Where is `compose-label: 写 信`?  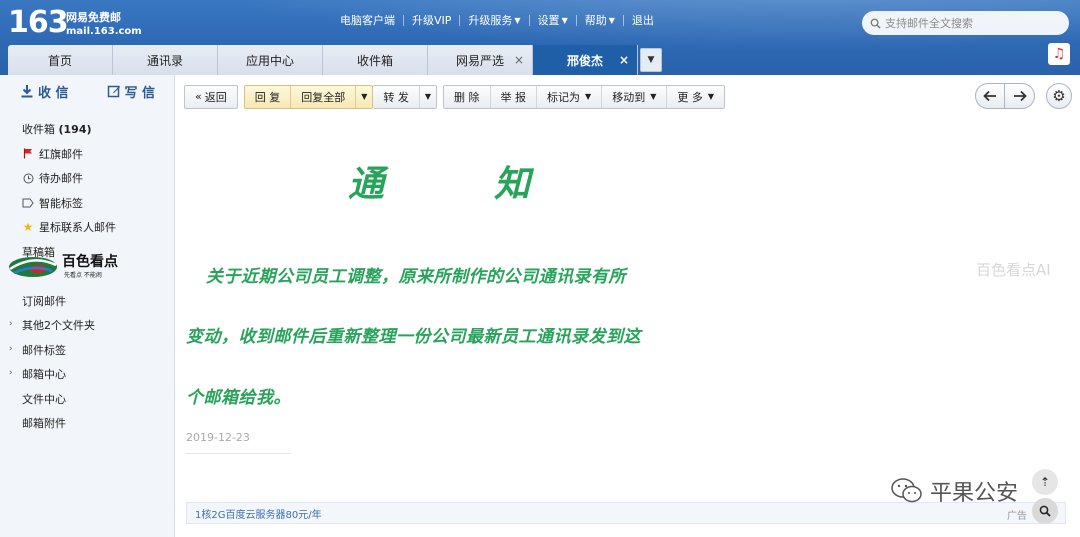
compose-label: 写 信 is located at coordinates (140, 93).